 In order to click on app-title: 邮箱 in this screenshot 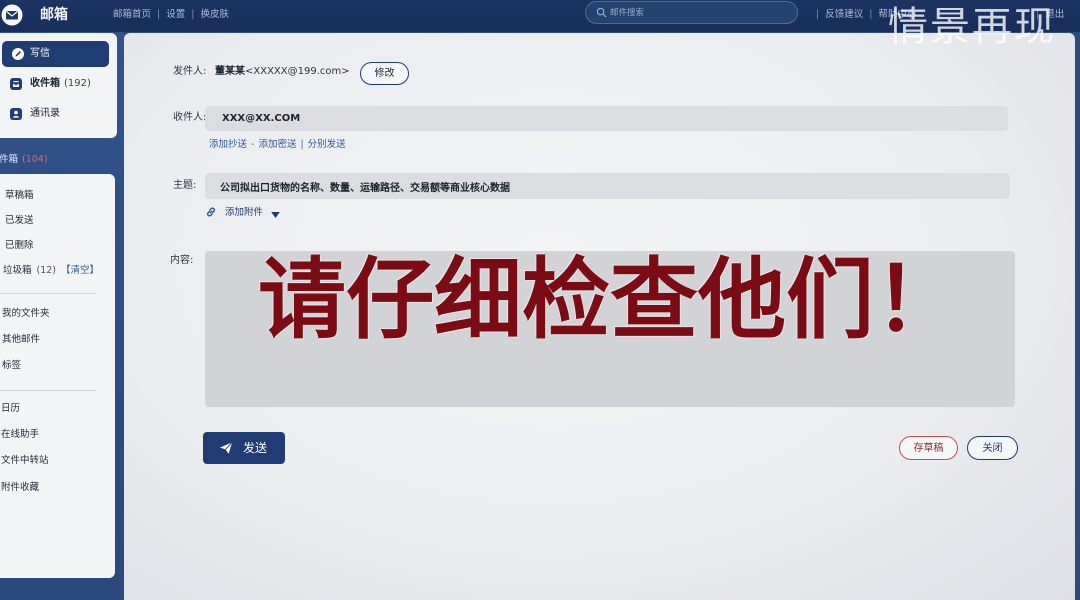, I will do `click(54, 15)`.